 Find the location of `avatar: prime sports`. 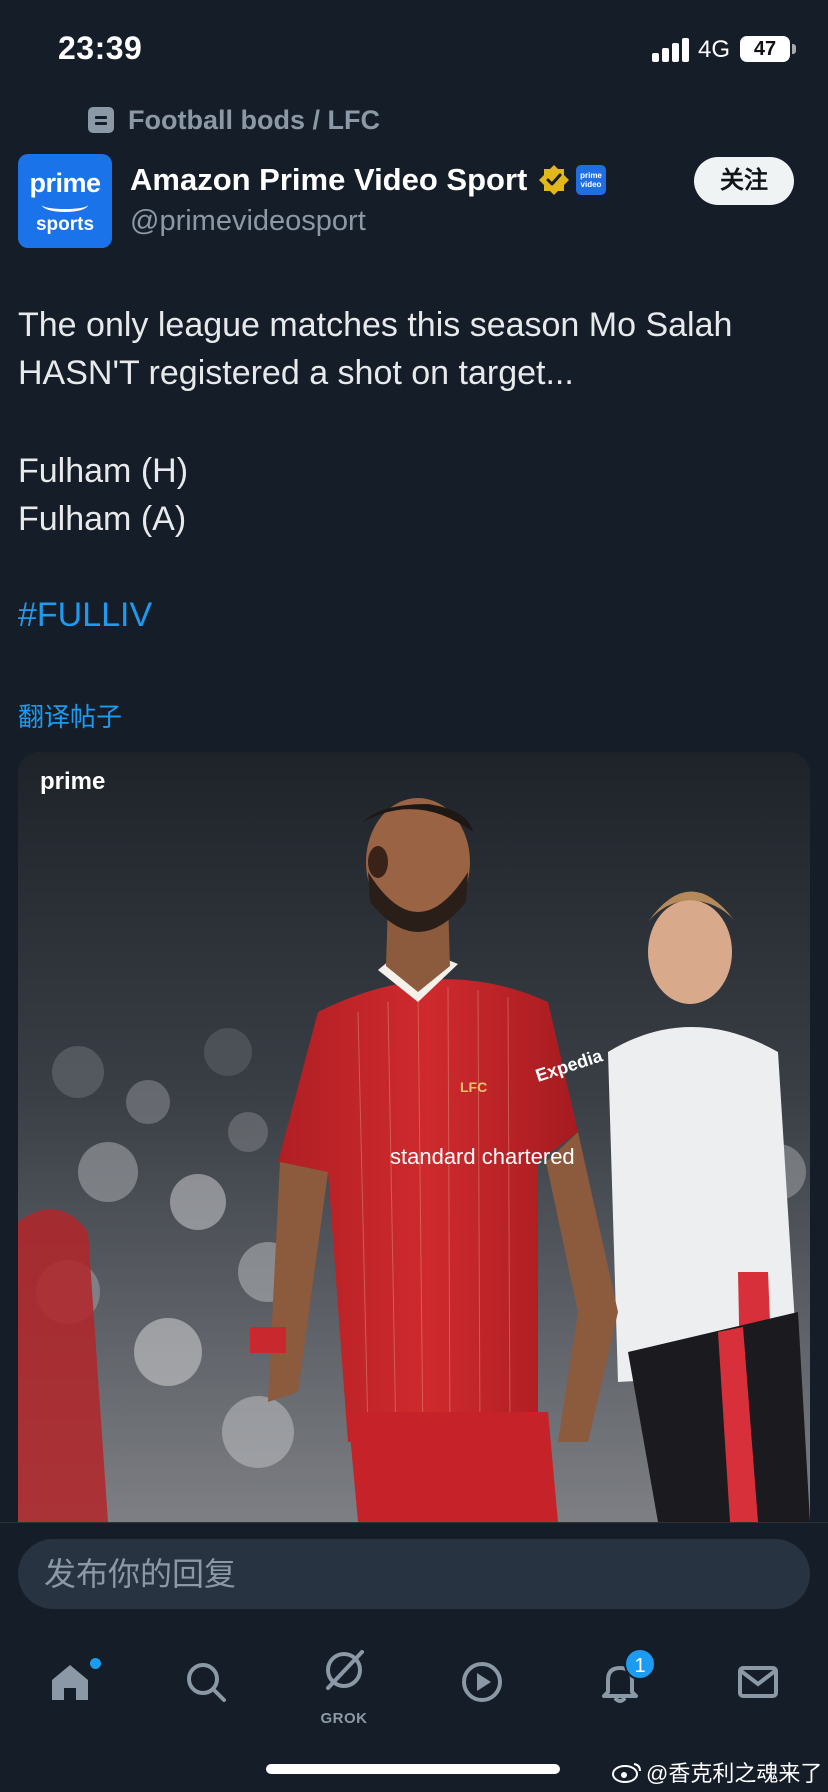

avatar: prime sports is located at coordinates (65, 201).